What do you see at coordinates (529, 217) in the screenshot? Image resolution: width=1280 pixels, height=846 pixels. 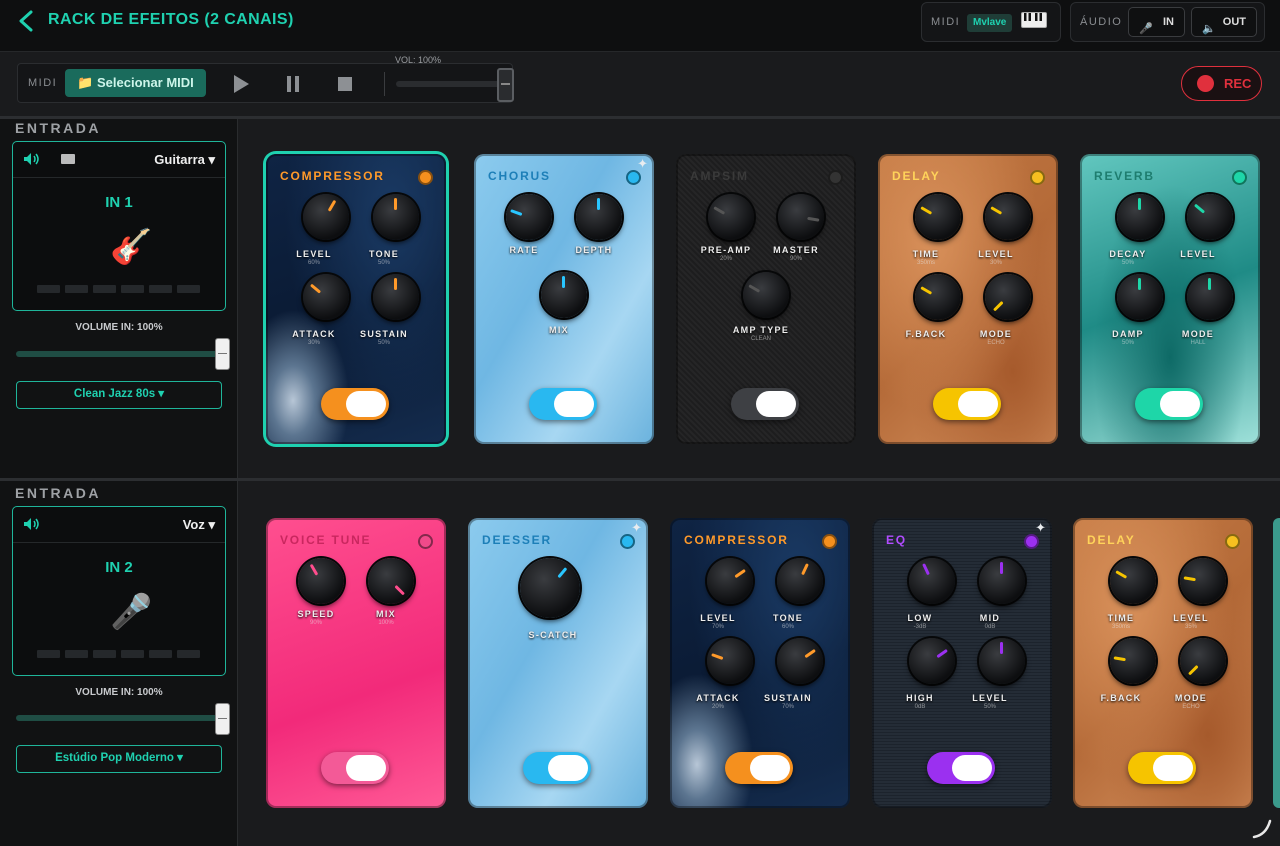 I see `knob-rate` at bounding box center [529, 217].